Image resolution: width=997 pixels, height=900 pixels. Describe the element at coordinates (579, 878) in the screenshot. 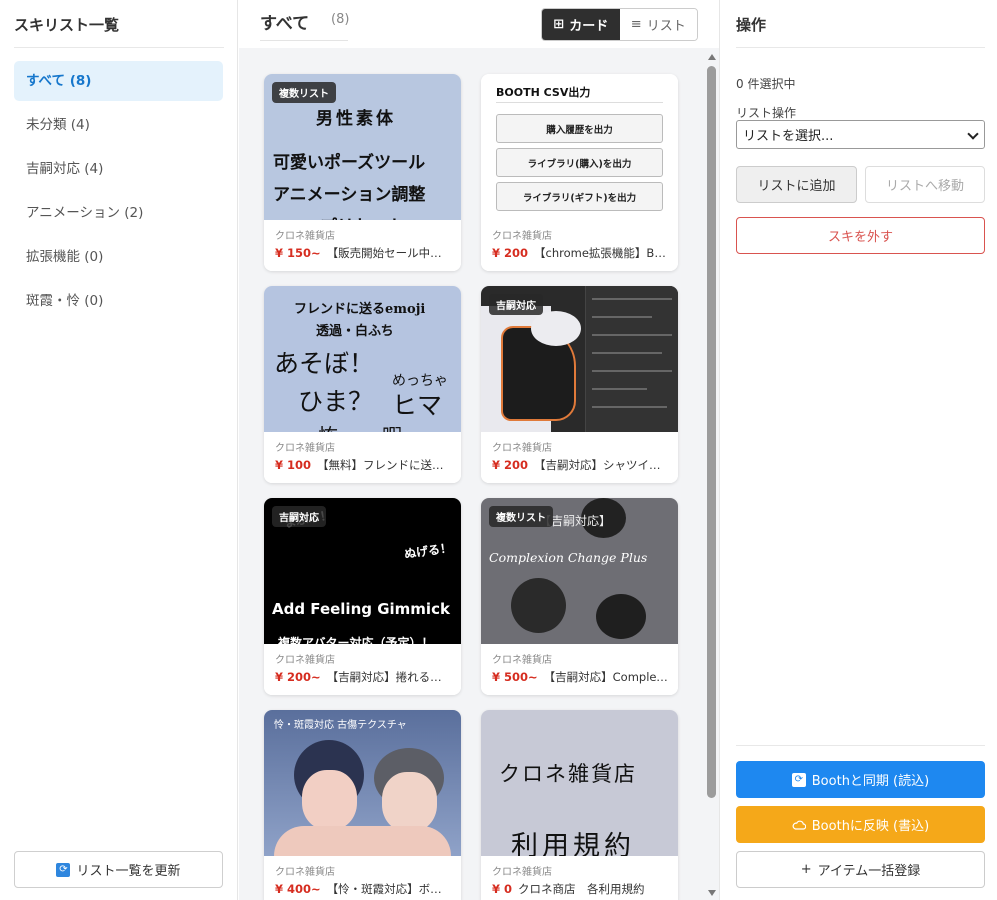

I see `card-info: クロネ雑貨店 ¥ 0 クロネ商店 各利用規約` at that location.